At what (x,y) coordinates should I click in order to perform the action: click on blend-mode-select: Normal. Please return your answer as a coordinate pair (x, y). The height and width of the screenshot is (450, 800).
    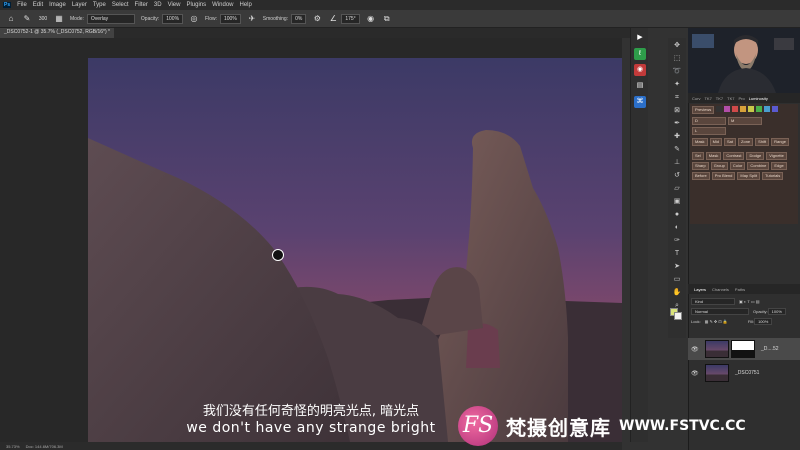
    Looking at the image, I should click on (720, 311).